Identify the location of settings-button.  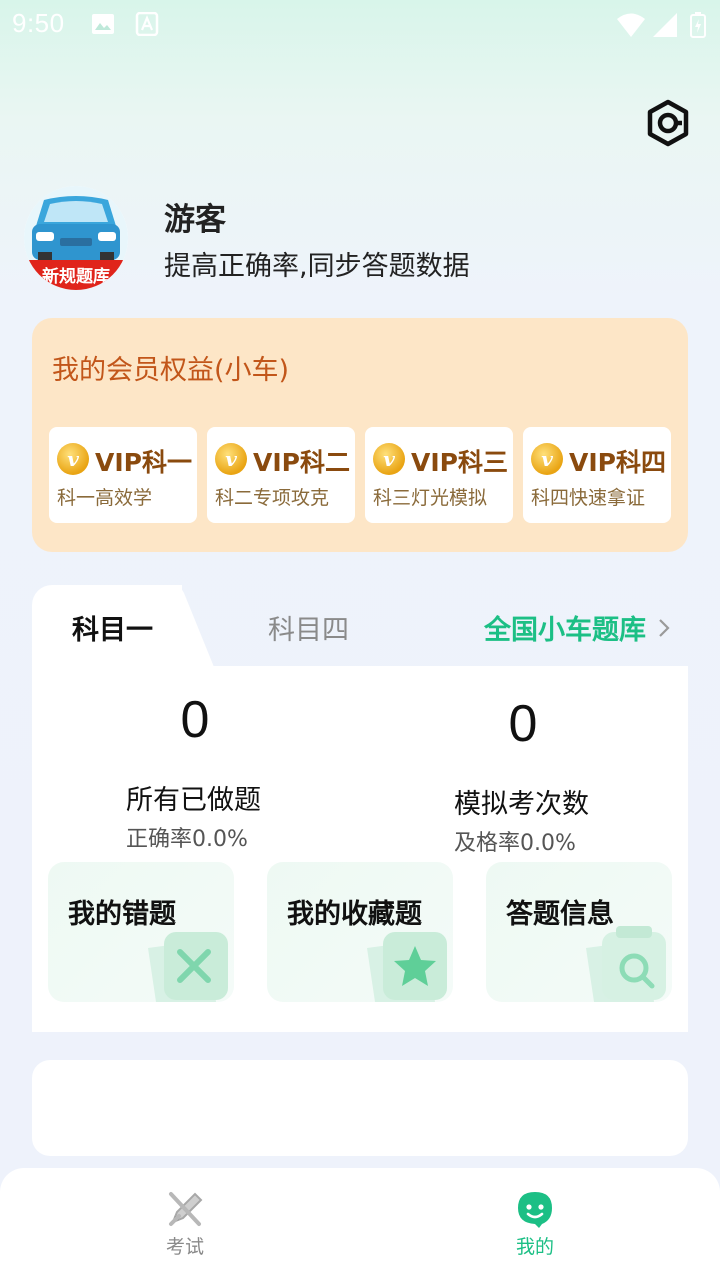
(668, 124).